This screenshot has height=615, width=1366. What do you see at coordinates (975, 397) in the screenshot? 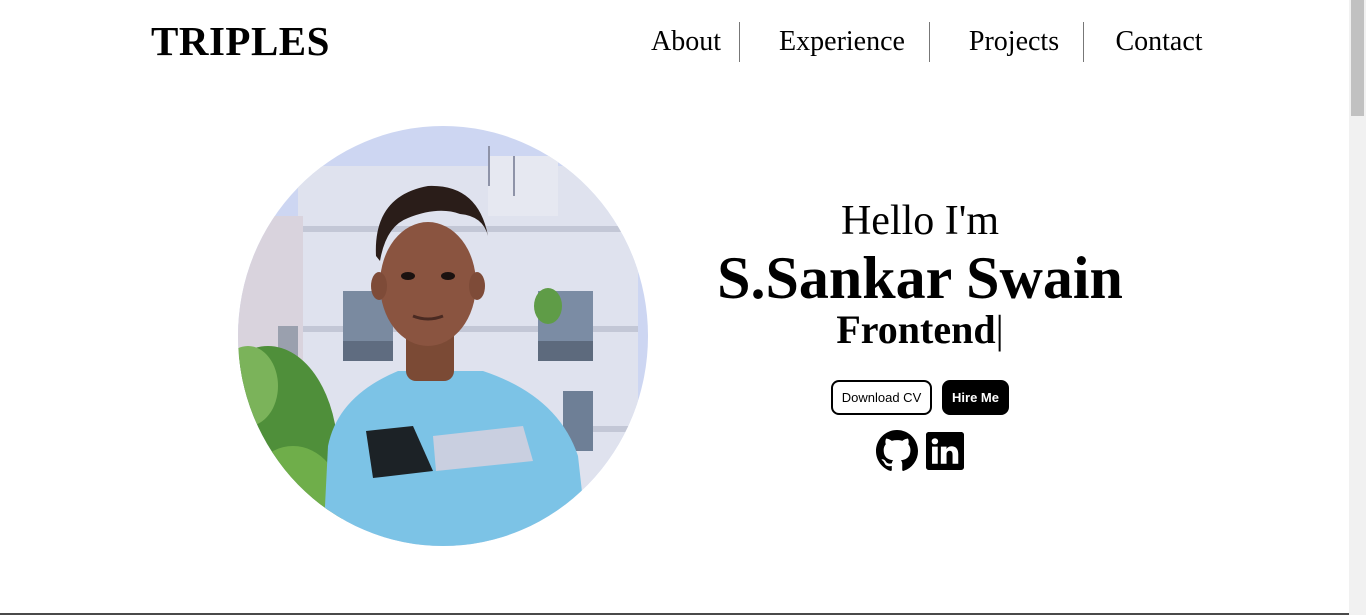
I see `hire-me-button: Hire Me` at bounding box center [975, 397].